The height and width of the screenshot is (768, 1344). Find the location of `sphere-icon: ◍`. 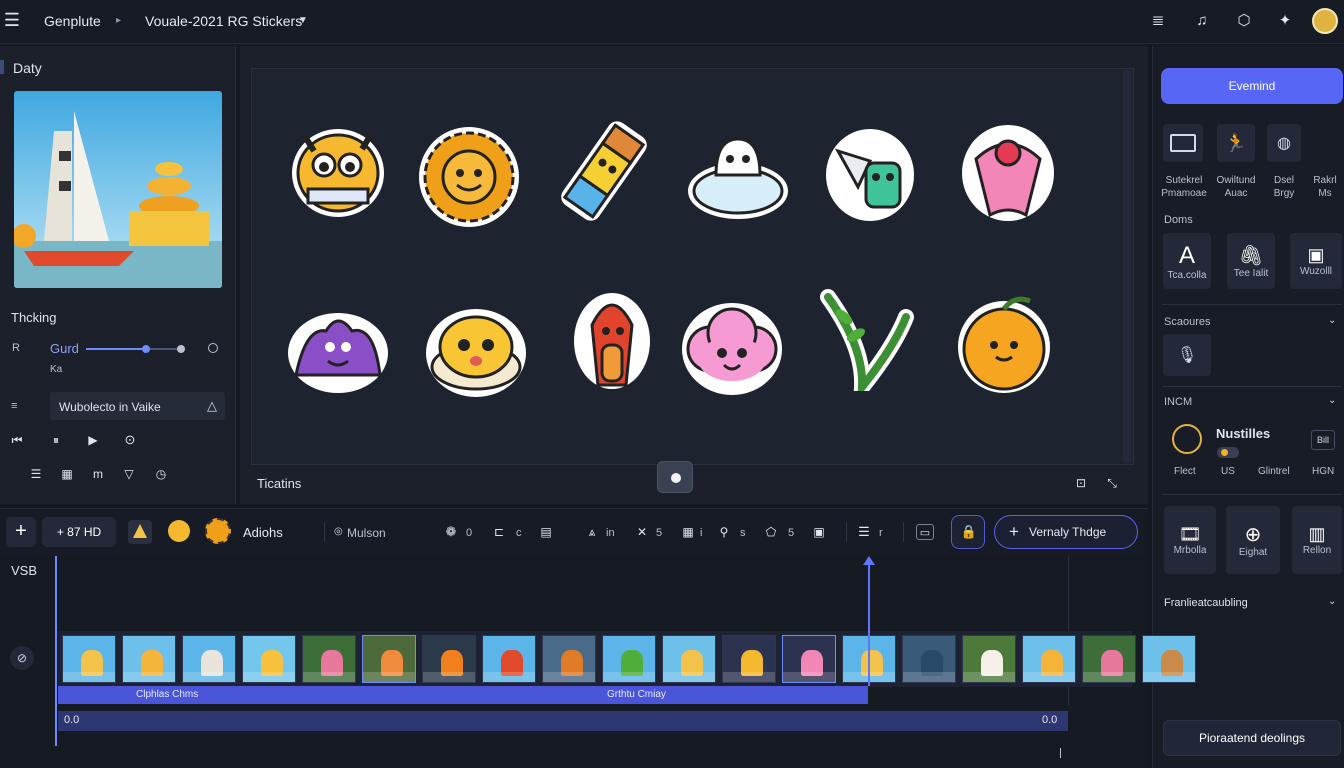

sphere-icon: ◍ is located at coordinates (1284, 143).